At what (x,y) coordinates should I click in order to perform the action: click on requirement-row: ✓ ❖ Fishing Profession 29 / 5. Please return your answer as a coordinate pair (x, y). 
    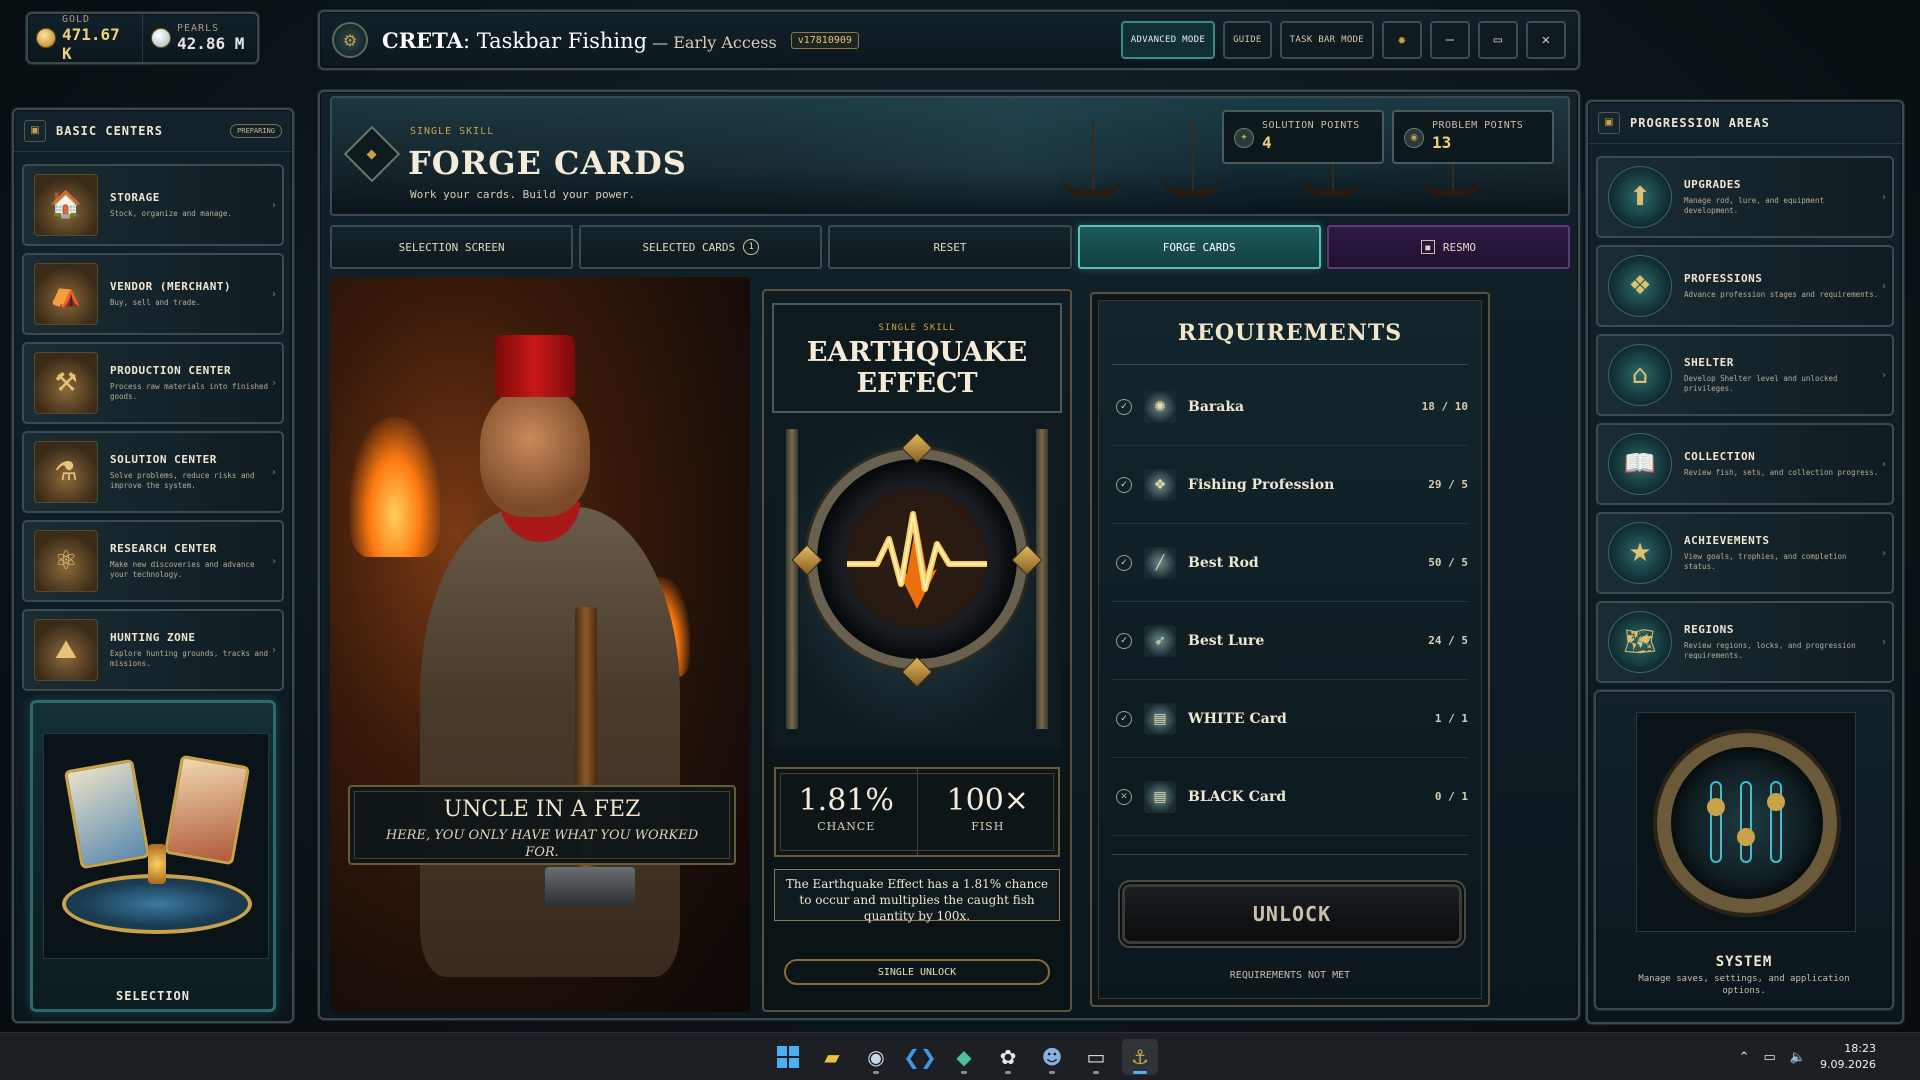
    Looking at the image, I should click on (1290, 485).